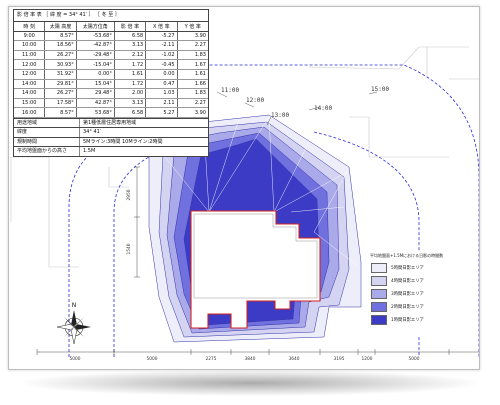  Describe the element at coordinates (60, 93) in the screenshot. I see `table-cell: 26.27°` at that location.